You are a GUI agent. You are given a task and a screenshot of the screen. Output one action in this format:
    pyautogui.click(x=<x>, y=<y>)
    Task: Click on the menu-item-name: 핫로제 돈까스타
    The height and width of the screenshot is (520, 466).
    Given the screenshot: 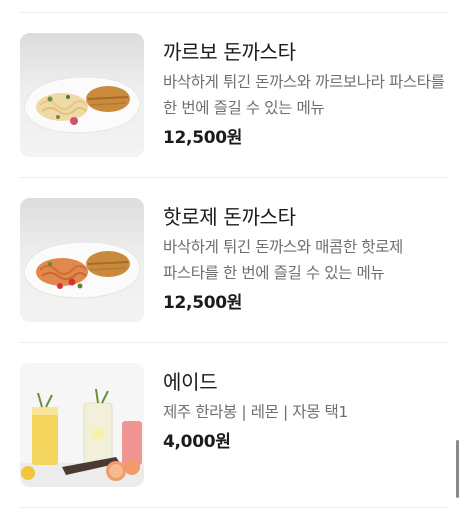 What is the action you would take?
    pyautogui.click(x=229, y=217)
    